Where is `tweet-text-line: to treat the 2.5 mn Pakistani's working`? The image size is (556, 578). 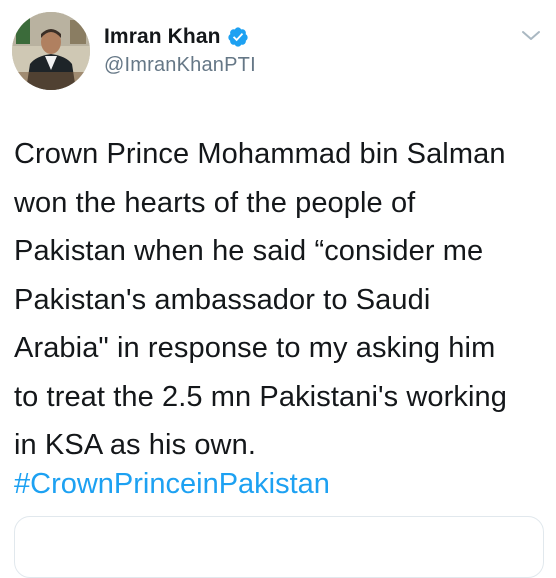
tweet-text-line: to treat the 2.5 mn Pakistani's working is located at coordinates (261, 396).